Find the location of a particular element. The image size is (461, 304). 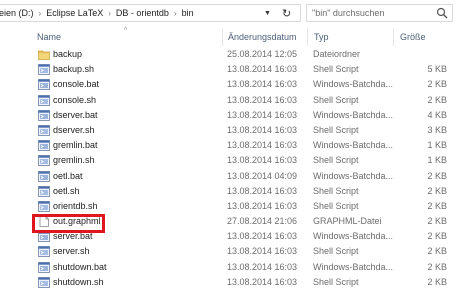

file-name: server.sh is located at coordinates (71, 251).